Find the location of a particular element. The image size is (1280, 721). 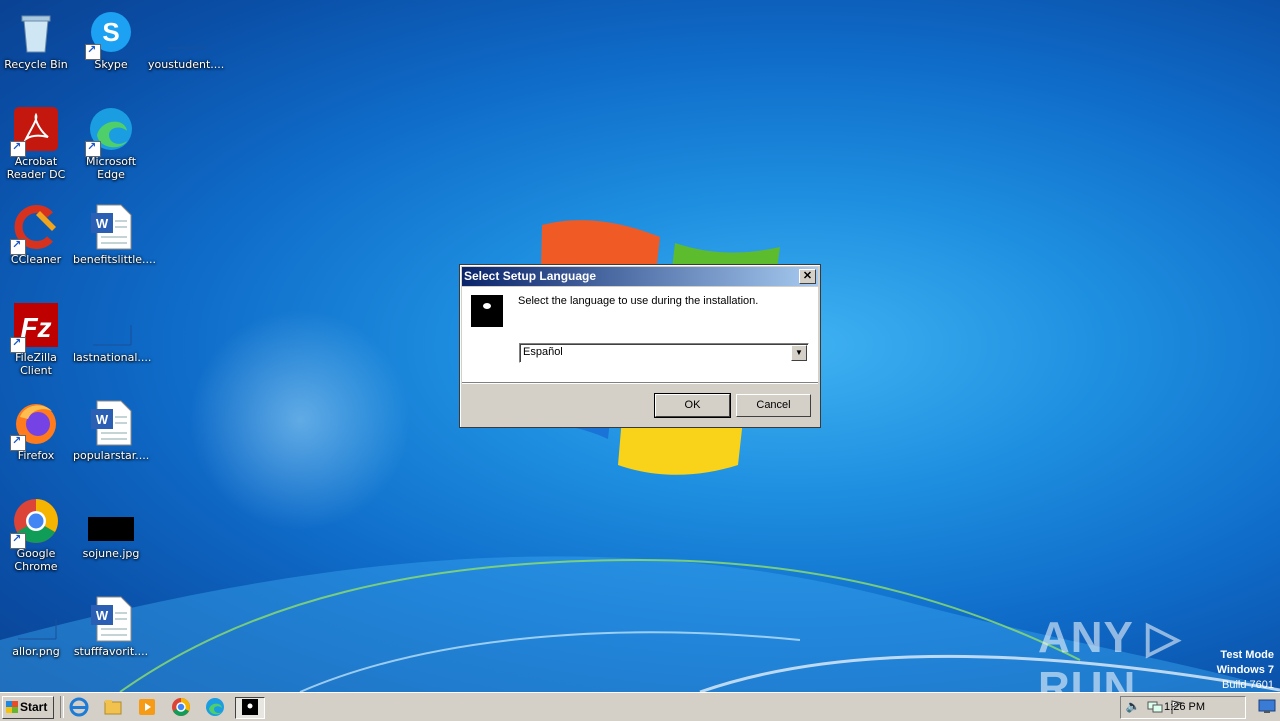

desktop-icon-acrobat: Acrobat Reader DC is located at coordinates (37, 143).